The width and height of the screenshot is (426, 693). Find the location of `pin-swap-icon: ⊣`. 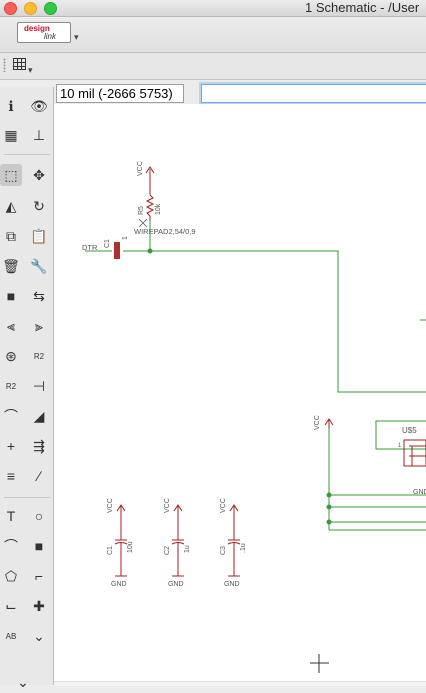

pin-swap-icon: ⊣ is located at coordinates (39, 386).